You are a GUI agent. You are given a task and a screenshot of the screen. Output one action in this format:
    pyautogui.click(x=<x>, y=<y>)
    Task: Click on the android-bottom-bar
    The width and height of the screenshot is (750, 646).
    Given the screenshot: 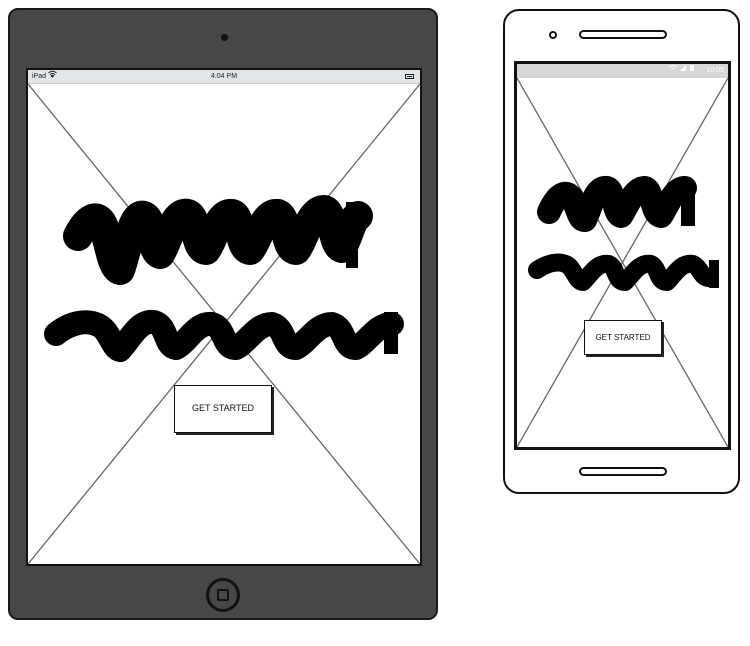 What is the action you would take?
    pyautogui.click(x=623, y=471)
    